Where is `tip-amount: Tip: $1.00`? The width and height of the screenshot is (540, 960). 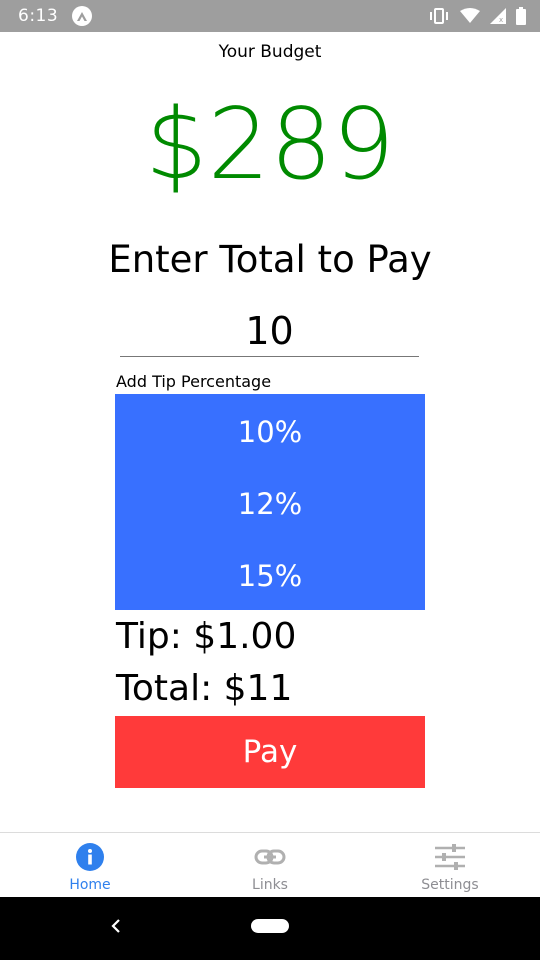
tip-amount: Tip: $1.00 is located at coordinates (206, 636).